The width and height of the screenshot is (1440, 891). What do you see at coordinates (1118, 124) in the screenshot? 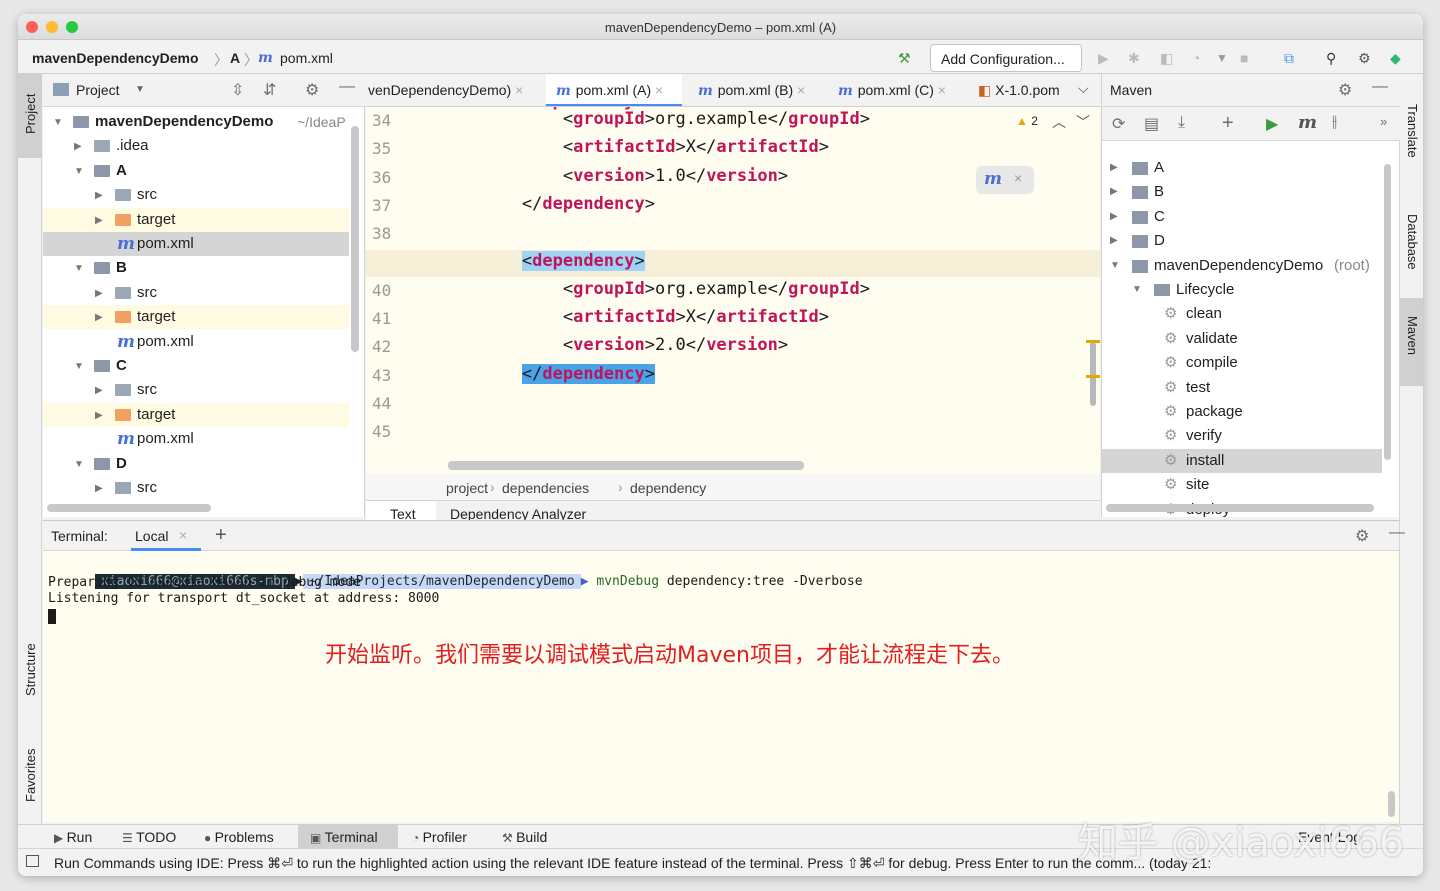
I see `reload-icon: ⟳` at bounding box center [1118, 124].